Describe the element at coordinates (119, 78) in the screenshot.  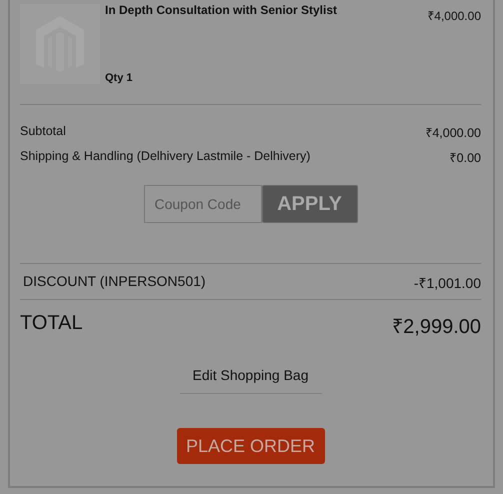
I see `quantity-label: Qty 1` at that location.